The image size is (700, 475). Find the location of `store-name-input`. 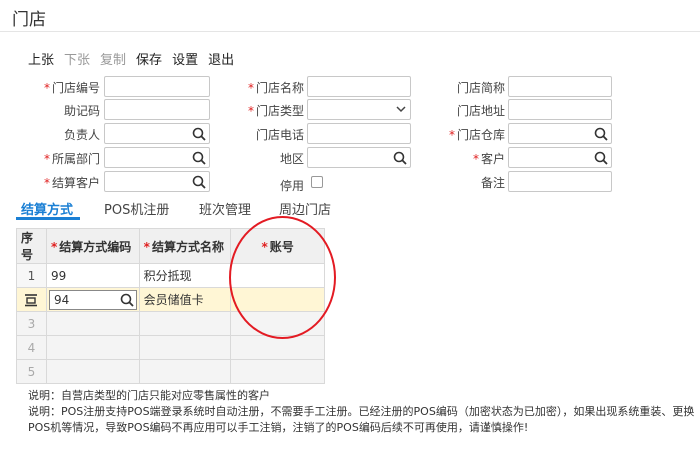

store-name-input is located at coordinates (359, 86).